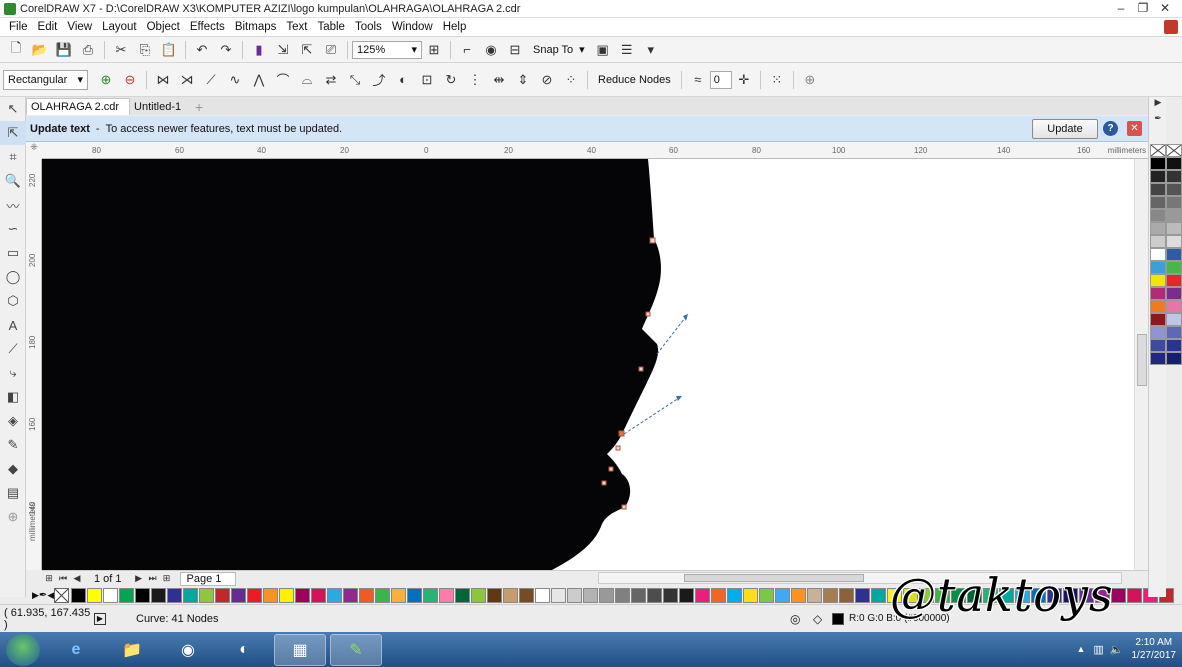  I want to click on snap-to-dropdown: Snap To ▾, so click(559, 50).